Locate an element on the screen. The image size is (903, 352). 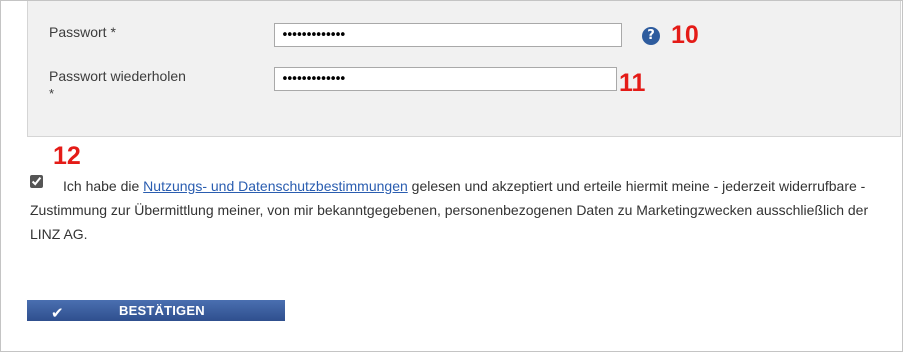
annotation-step-12: 12 is located at coordinates (67, 156).